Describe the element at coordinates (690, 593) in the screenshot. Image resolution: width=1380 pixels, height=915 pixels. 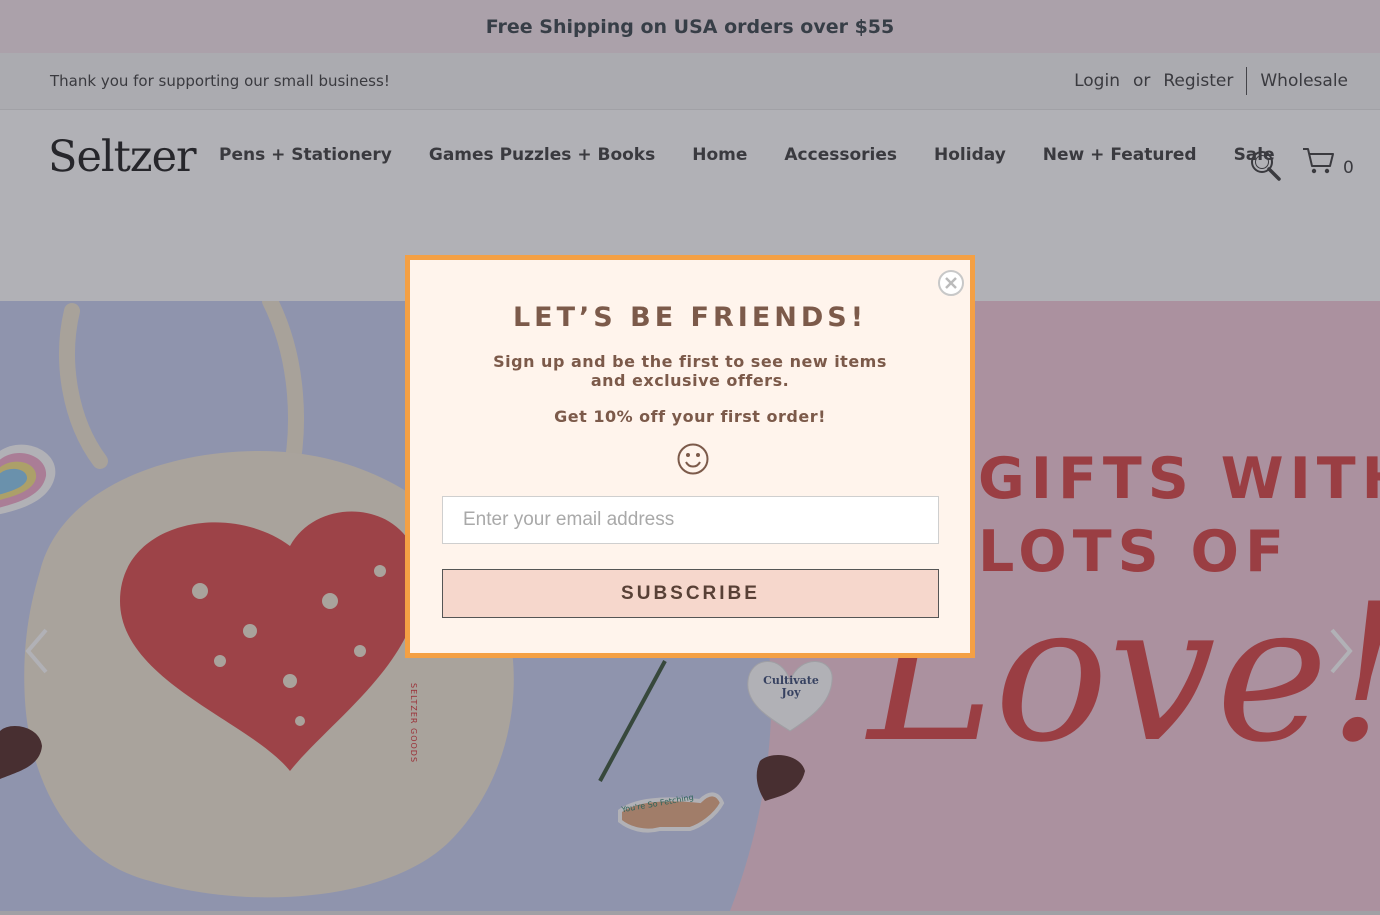
I see `subscribe-button: SUBSCRIBE` at that location.